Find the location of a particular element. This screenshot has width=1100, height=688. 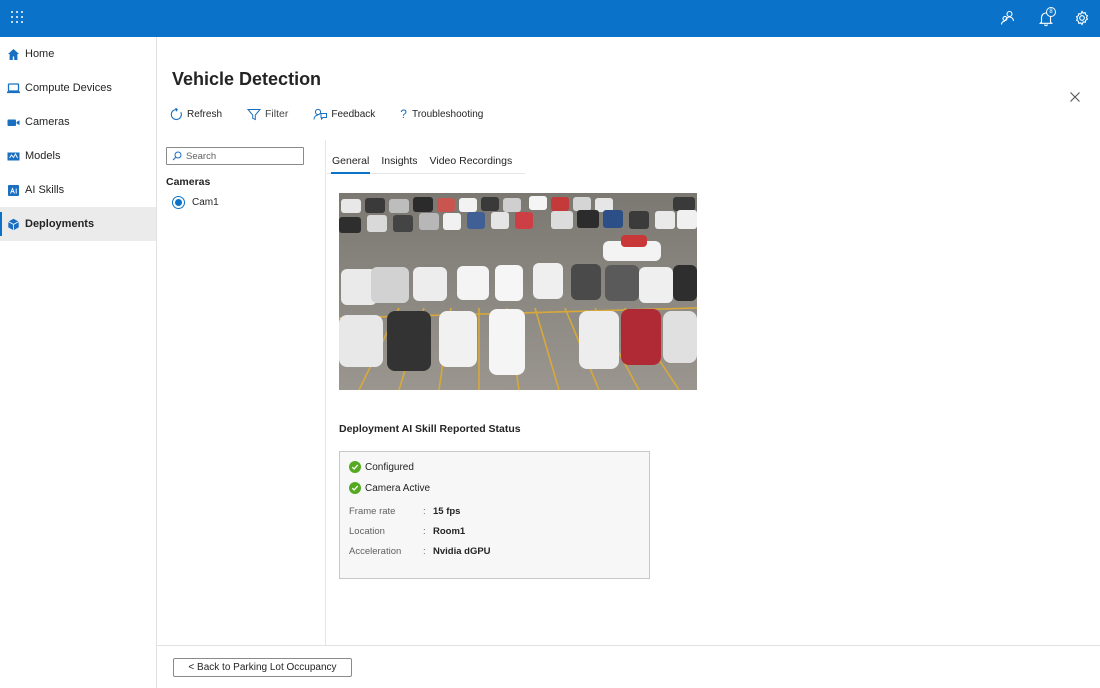

notification-badge: 8 is located at coordinates (1051, 12).